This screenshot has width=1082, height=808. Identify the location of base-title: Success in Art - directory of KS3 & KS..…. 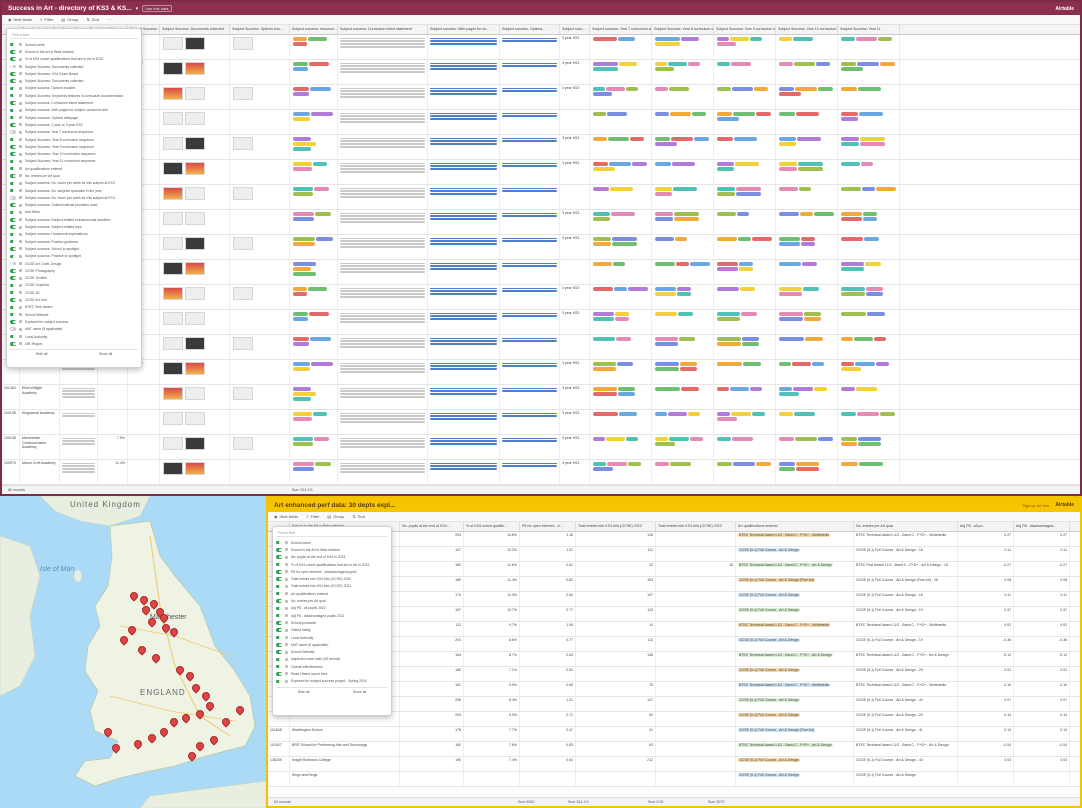
(70, 8).